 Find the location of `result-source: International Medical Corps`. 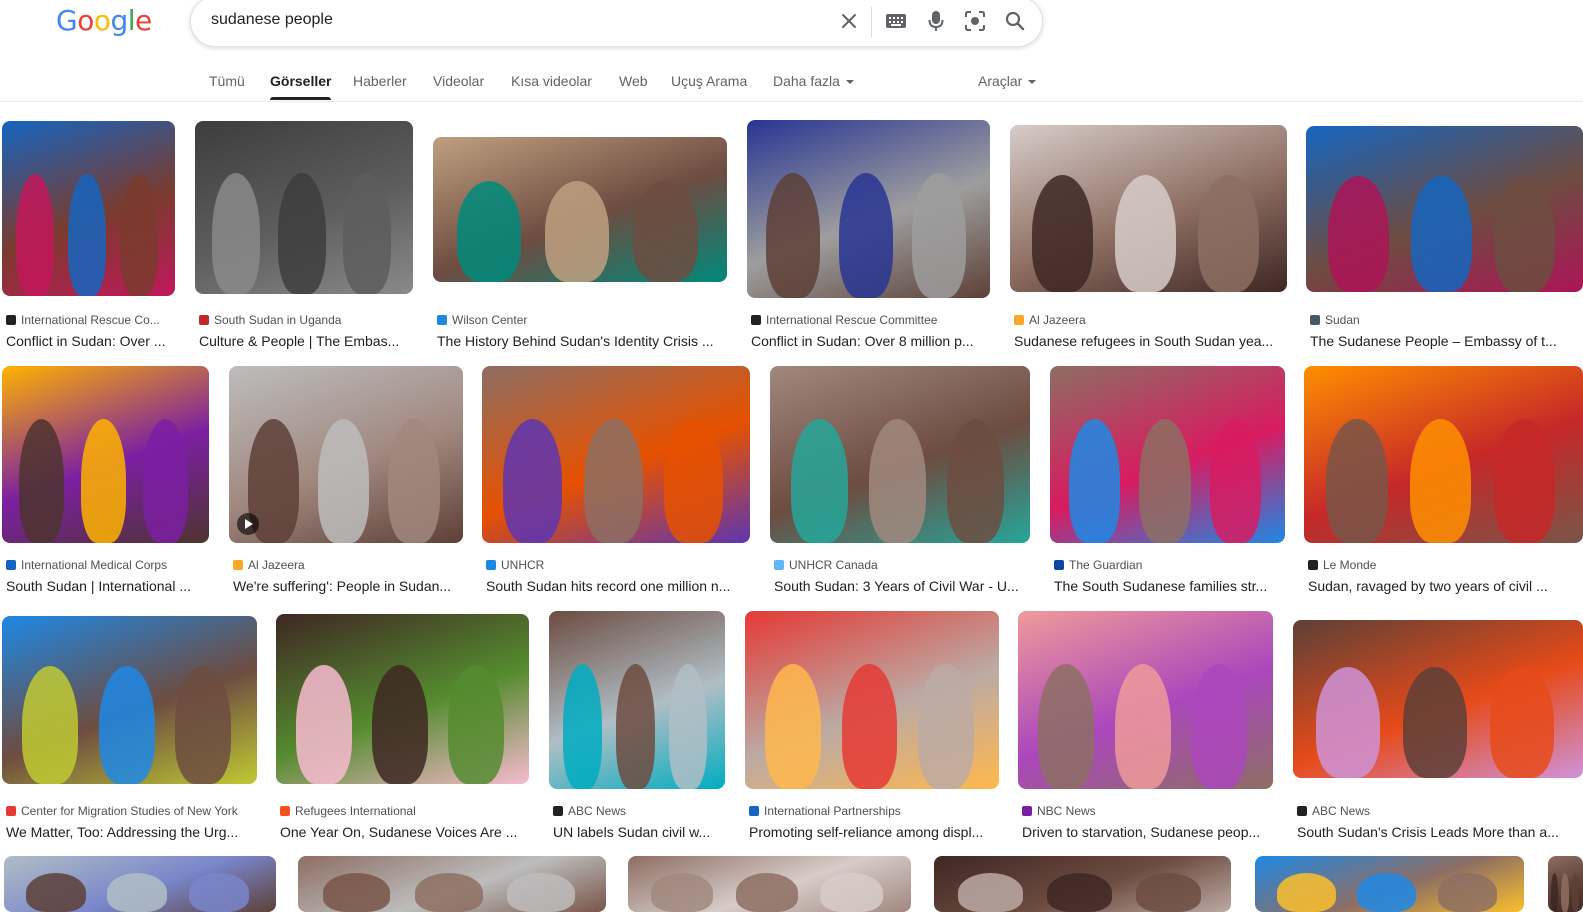

result-source: International Medical Corps is located at coordinates (107, 565).